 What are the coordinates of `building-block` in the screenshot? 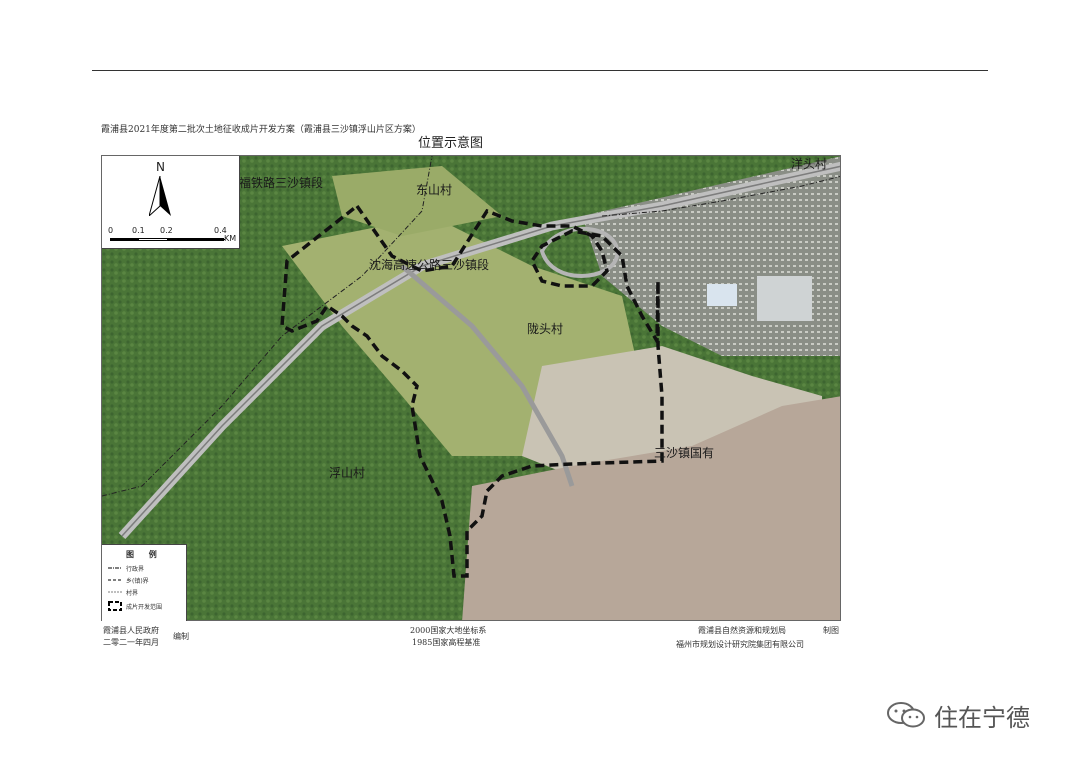 It's located at (784, 298).